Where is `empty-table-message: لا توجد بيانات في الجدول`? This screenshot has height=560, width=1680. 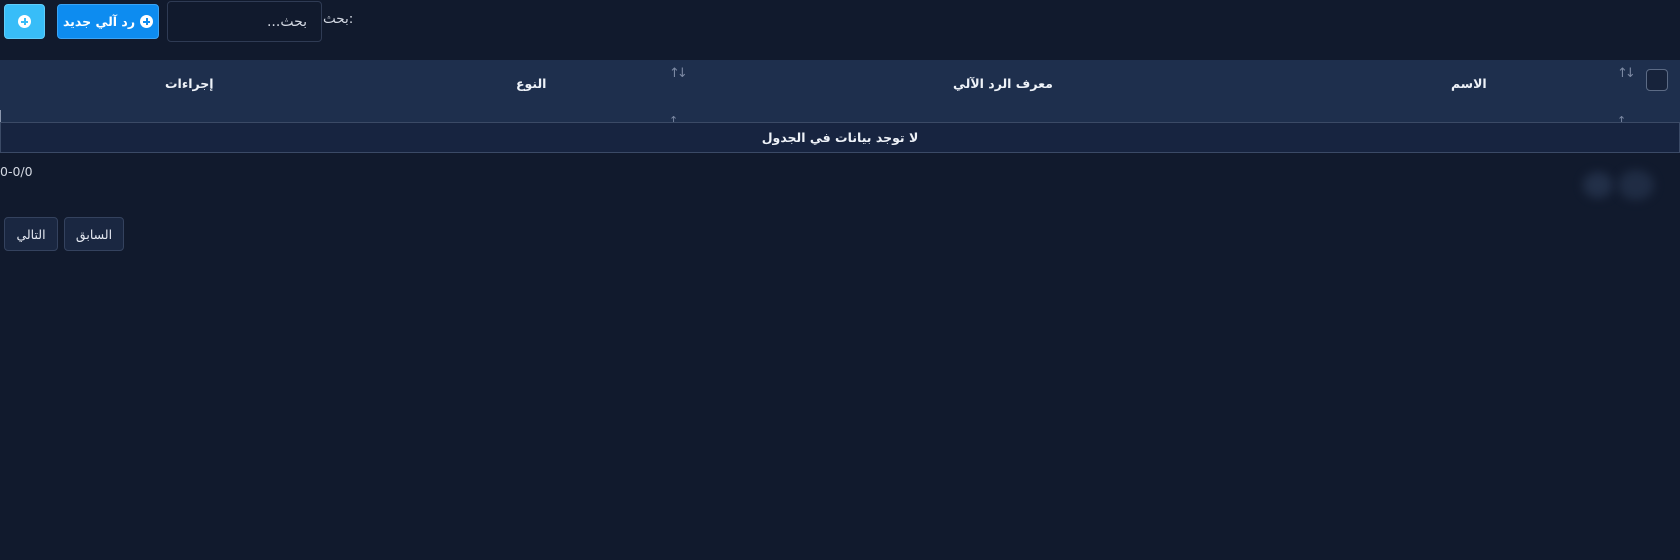 empty-table-message: لا توجد بيانات في الجدول is located at coordinates (840, 137).